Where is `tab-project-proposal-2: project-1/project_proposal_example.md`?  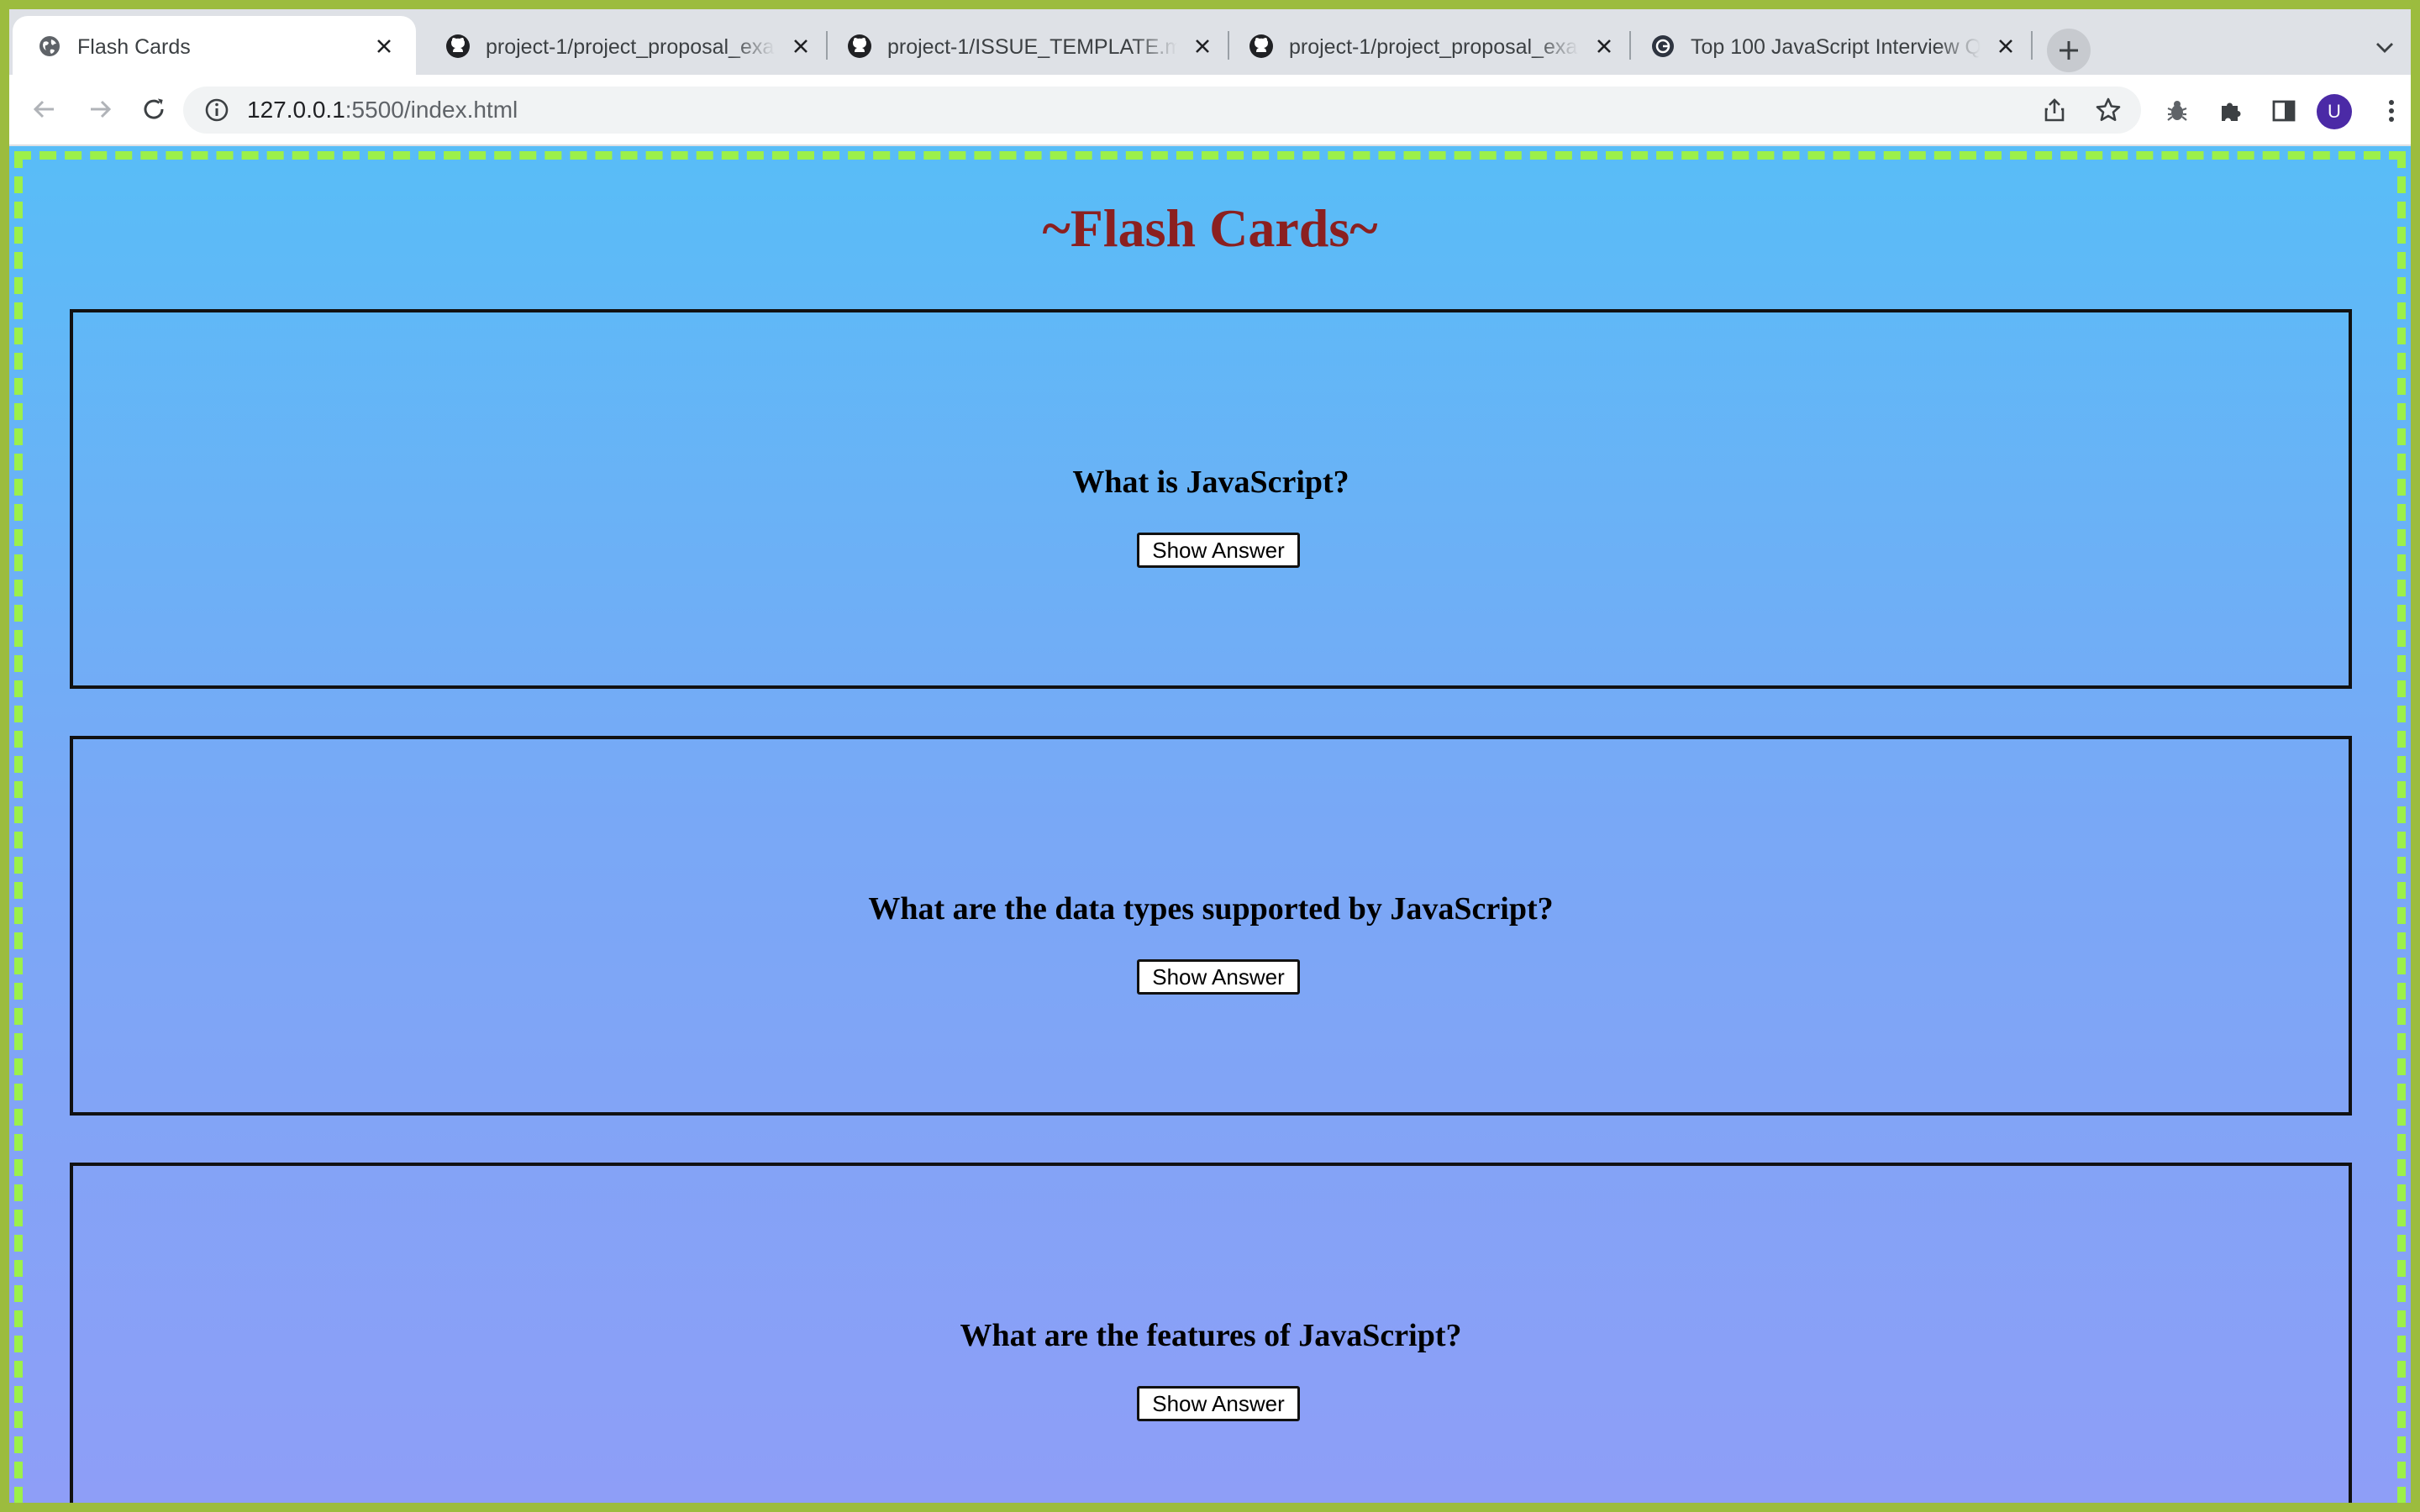 tab-project-proposal-2: project-1/project_proposal_example.md is located at coordinates (1421, 45).